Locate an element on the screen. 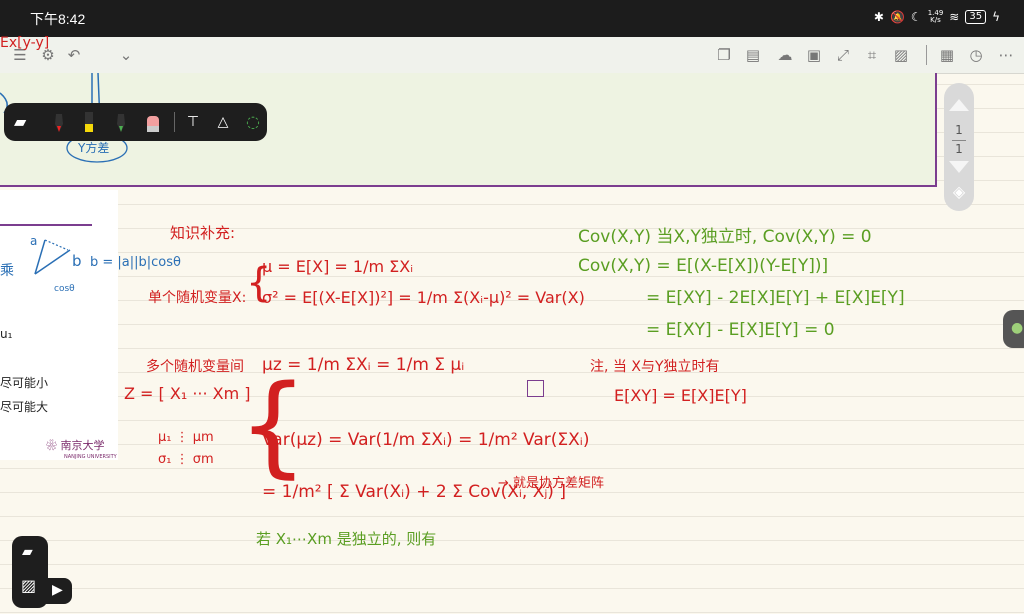 The height and width of the screenshot is (614, 1024). university-logo: ❀ 南京大学 is located at coordinates (75, 445).